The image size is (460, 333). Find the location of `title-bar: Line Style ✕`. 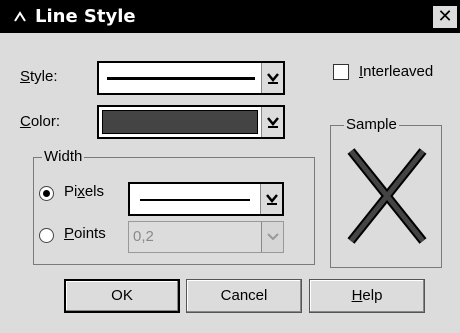

title-bar: Line Style ✕ is located at coordinates (230, 16).